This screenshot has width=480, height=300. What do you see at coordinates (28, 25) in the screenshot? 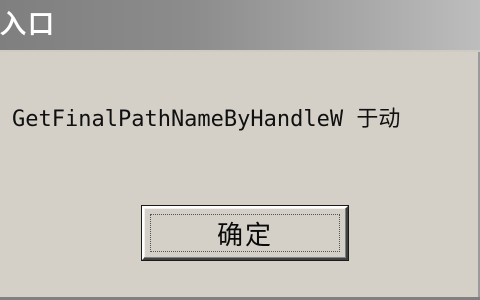
I see `window-title: 入口` at bounding box center [28, 25].